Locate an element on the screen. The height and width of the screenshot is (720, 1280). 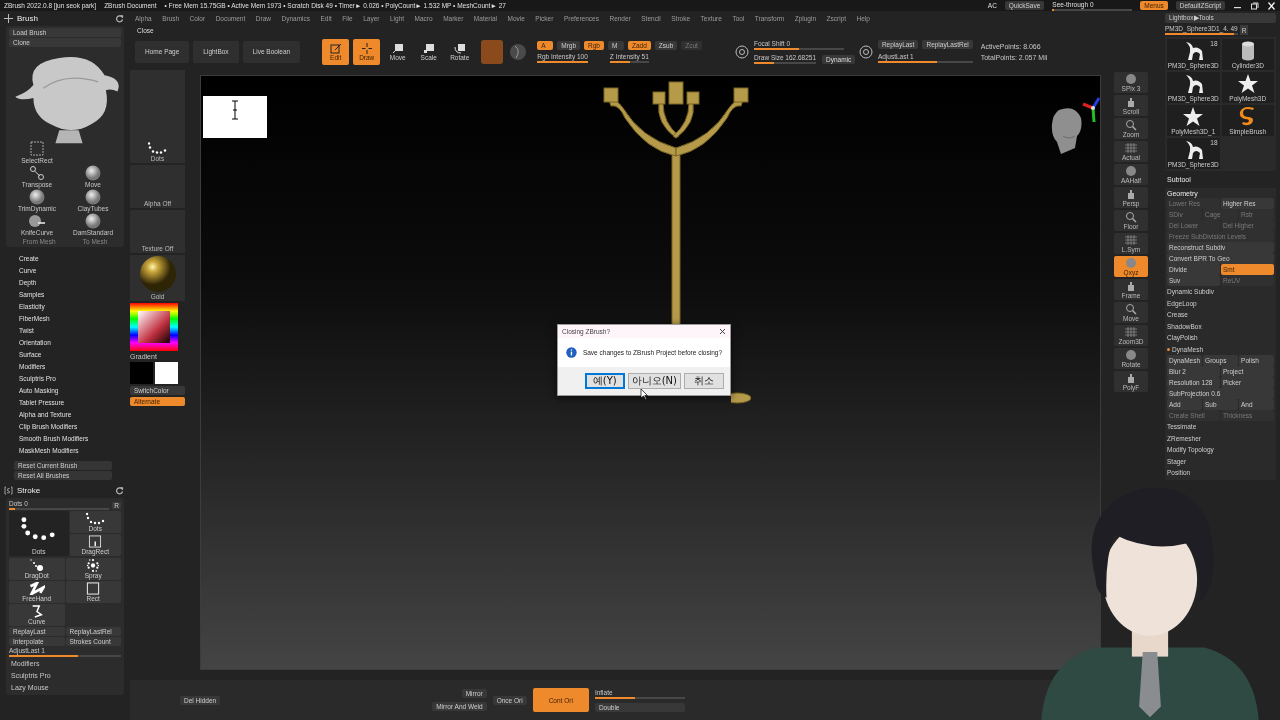
material-swatch is located at coordinates (492, 51).